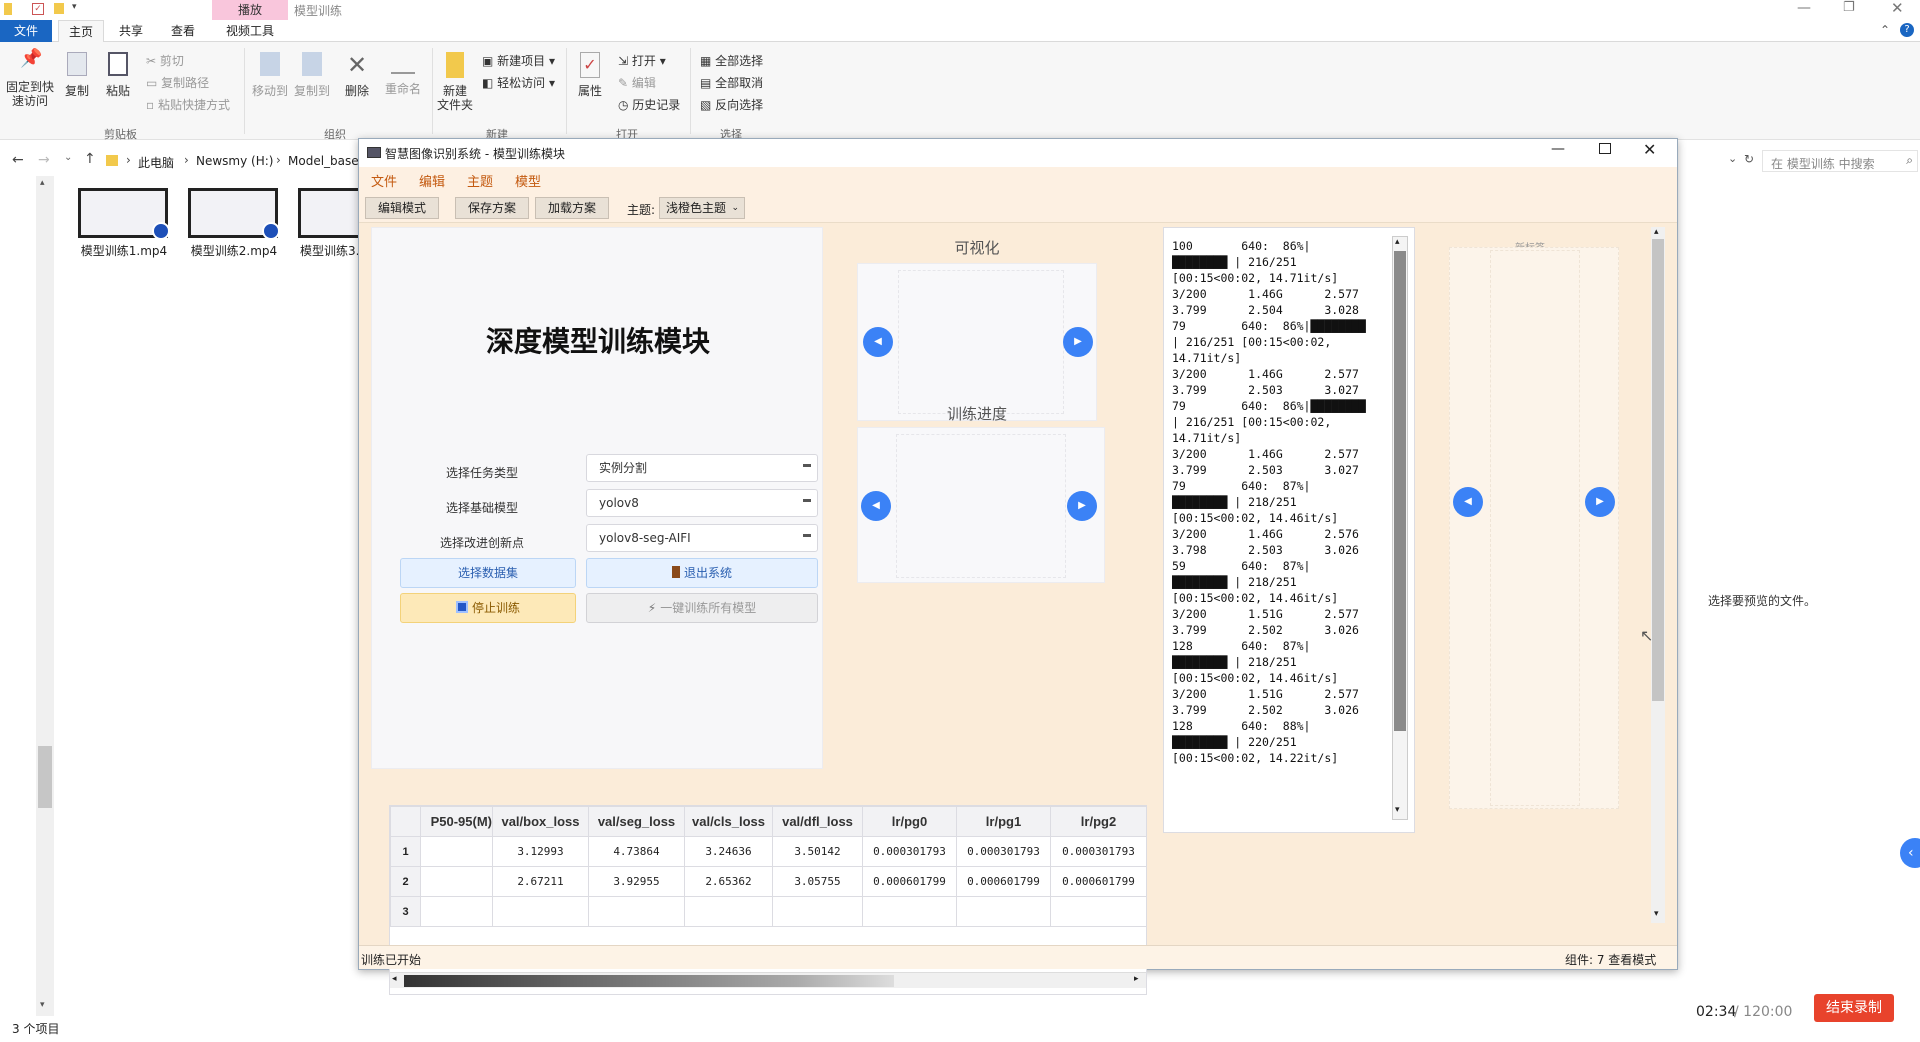 Image resolution: width=1920 pixels, height=1042 pixels. What do you see at coordinates (38, 9) in the screenshot?
I see `properties-qa-icon: ✓` at bounding box center [38, 9].